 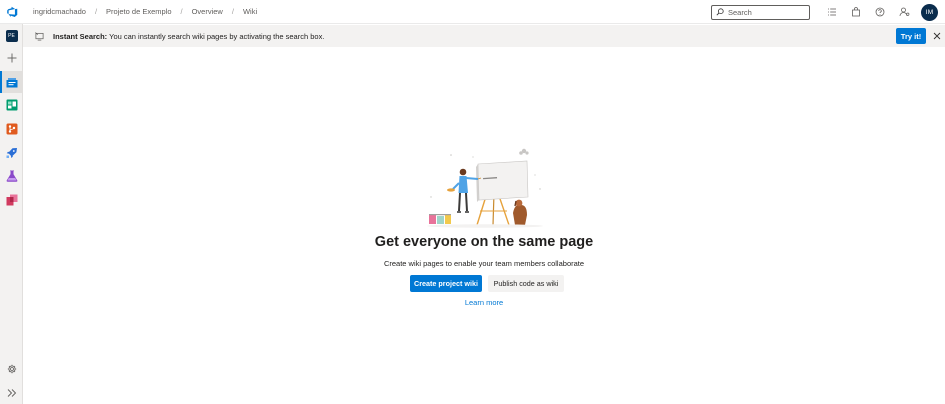 I want to click on boards-icon, so click(x=11, y=105).